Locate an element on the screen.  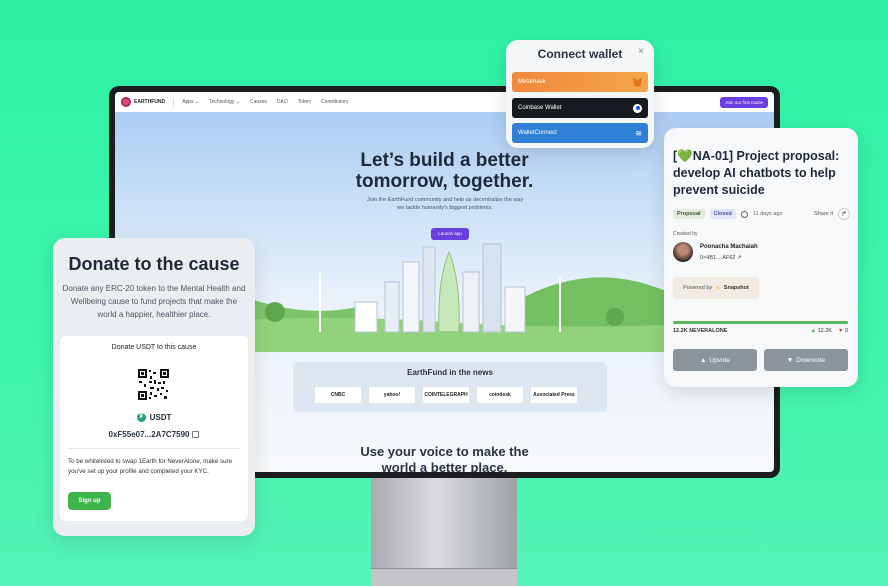
close-icon: × is located at coordinates (641, 51).